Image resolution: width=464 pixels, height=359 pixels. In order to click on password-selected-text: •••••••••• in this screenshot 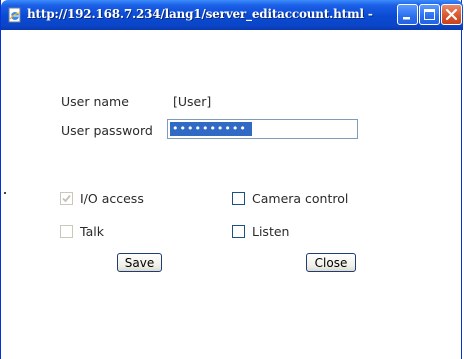, I will do `click(211, 129)`.